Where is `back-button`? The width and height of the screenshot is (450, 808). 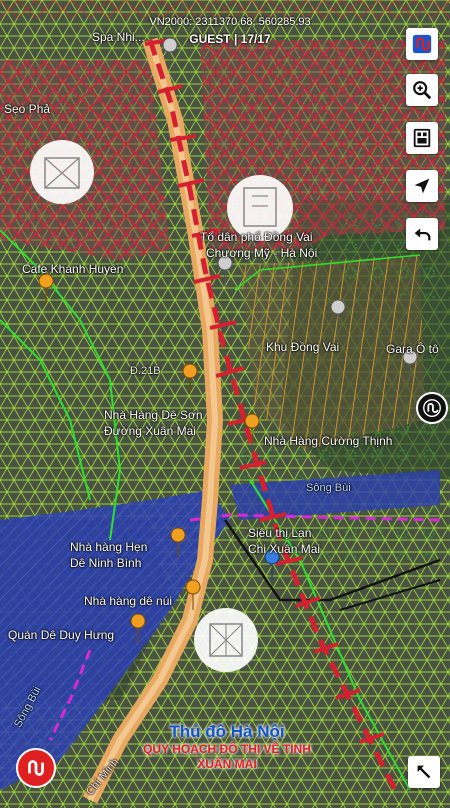 back-button is located at coordinates (422, 234).